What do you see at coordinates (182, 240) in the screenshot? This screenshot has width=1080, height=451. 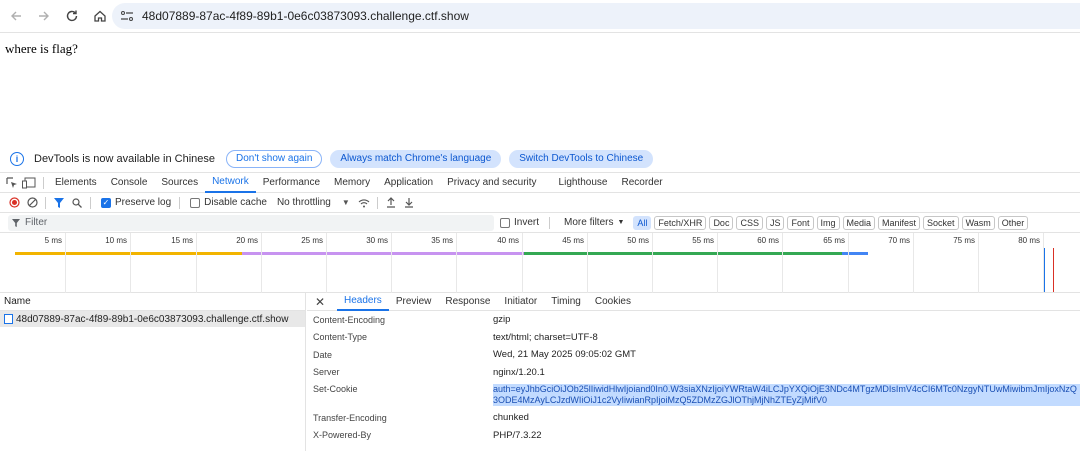 I see `timeline-tick-label: 15 ms` at bounding box center [182, 240].